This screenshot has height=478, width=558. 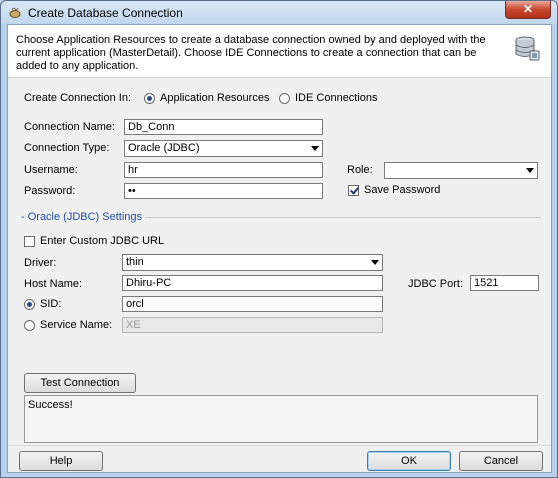 What do you see at coordinates (149, 98) in the screenshot?
I see `radio-application-resources` at bounding box center [149, 98].